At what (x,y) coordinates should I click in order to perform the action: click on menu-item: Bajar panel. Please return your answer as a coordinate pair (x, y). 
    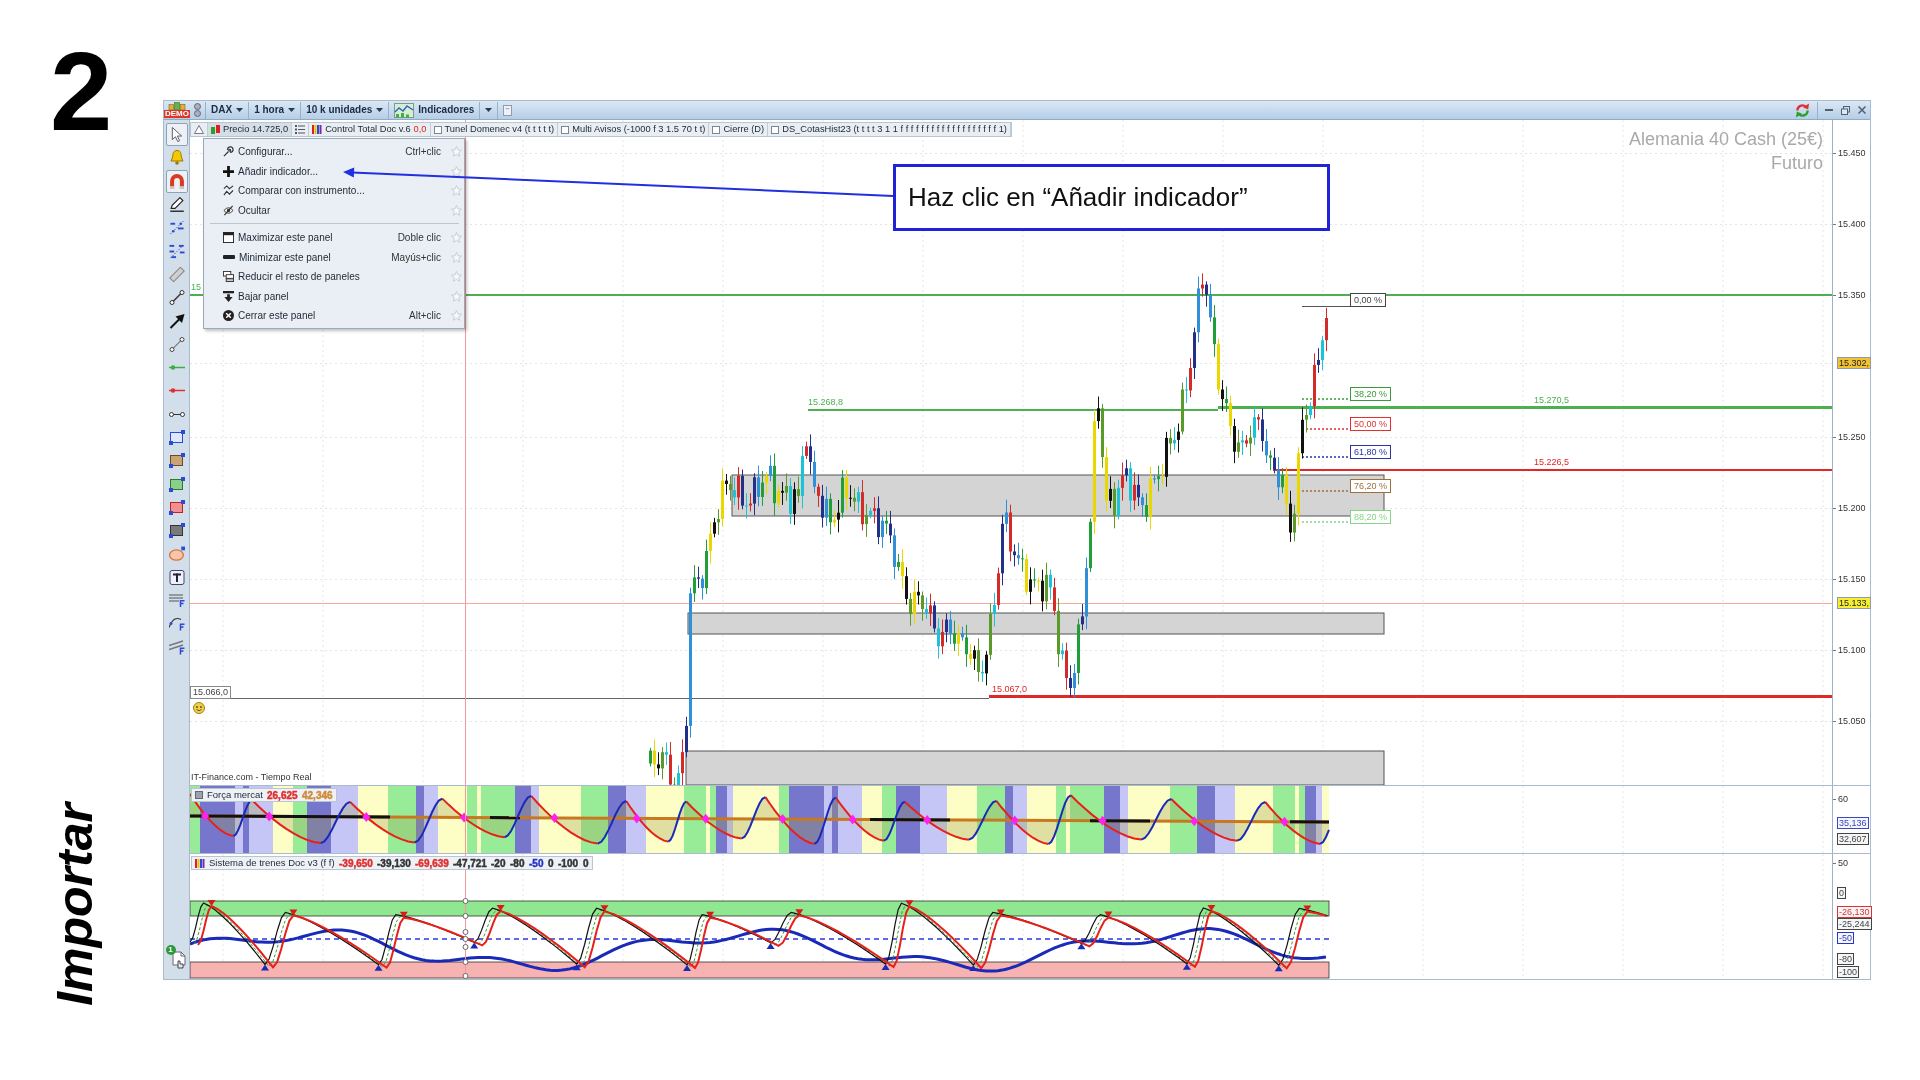
    Looking at the image, I should click on (334, 296).